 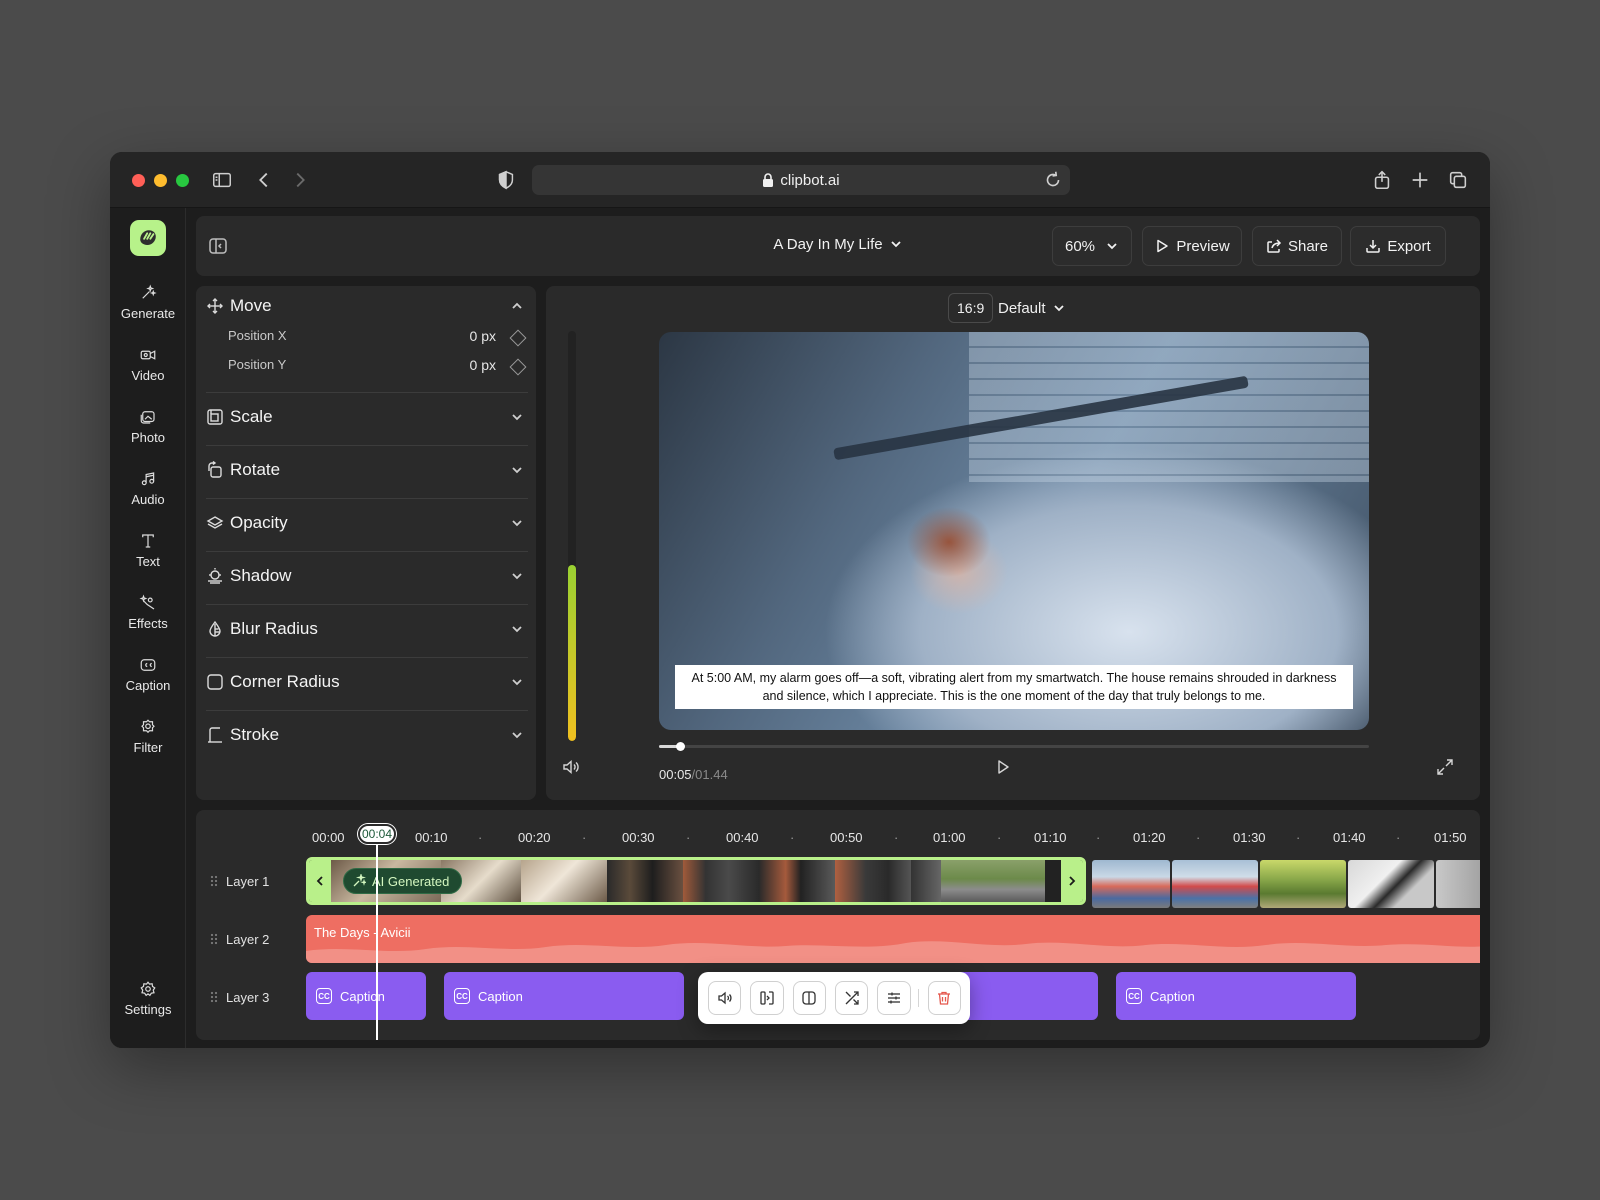 I want to click on position-x-row: Position X 0 px, so click(x=378, y=339).